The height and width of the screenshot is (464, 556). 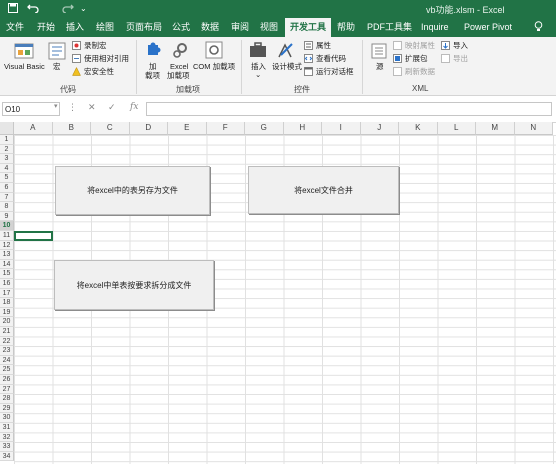 What do you see at coordinates (7, 216) in the screenshot?
I see `row-header: 9` at bounding box center [7, 216].